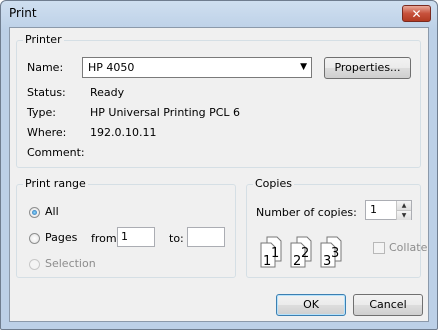  What do you see at coordinates (56, 152) in the screenshot?
I see `comment-label: Comment:` at bounding box center [56, 152].